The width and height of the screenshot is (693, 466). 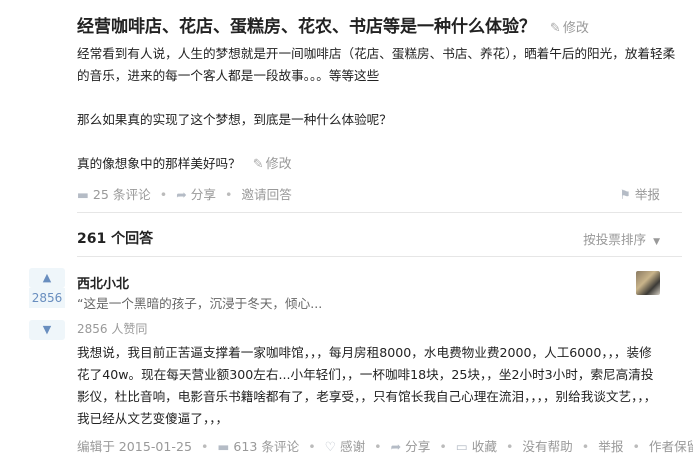 I want to click on question-comments-link: ▬ 25 条评论, so click(x=114, y=194).